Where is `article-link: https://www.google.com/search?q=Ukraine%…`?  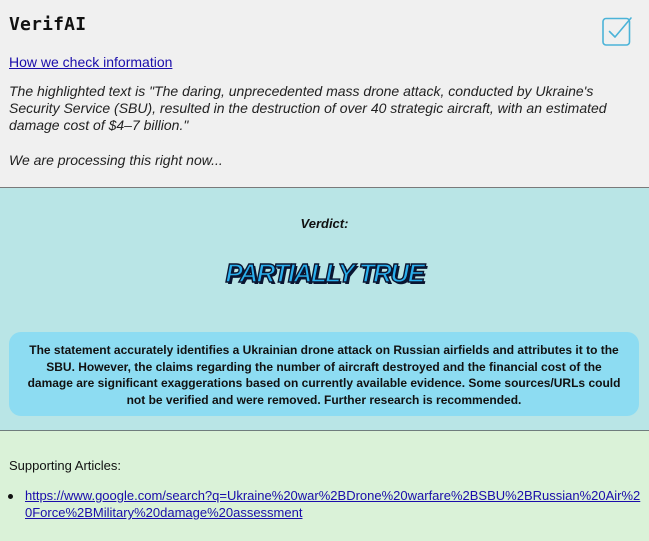
article-link: https://www.google.com/search?q=Ukraine%… is located at coordinates (332, 504).